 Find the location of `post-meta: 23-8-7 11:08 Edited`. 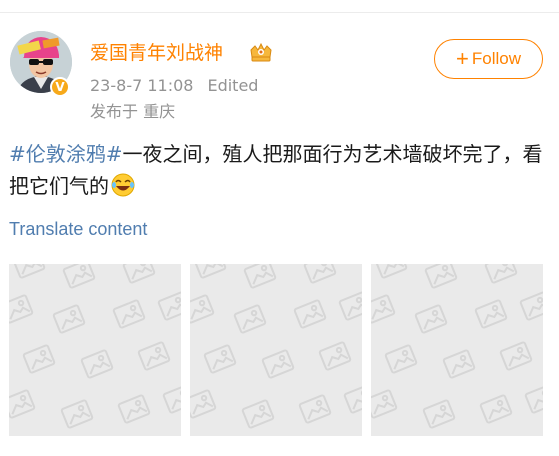

post-meta: 23-8-7 11:08 Edited is located at coordinates (174, 86).